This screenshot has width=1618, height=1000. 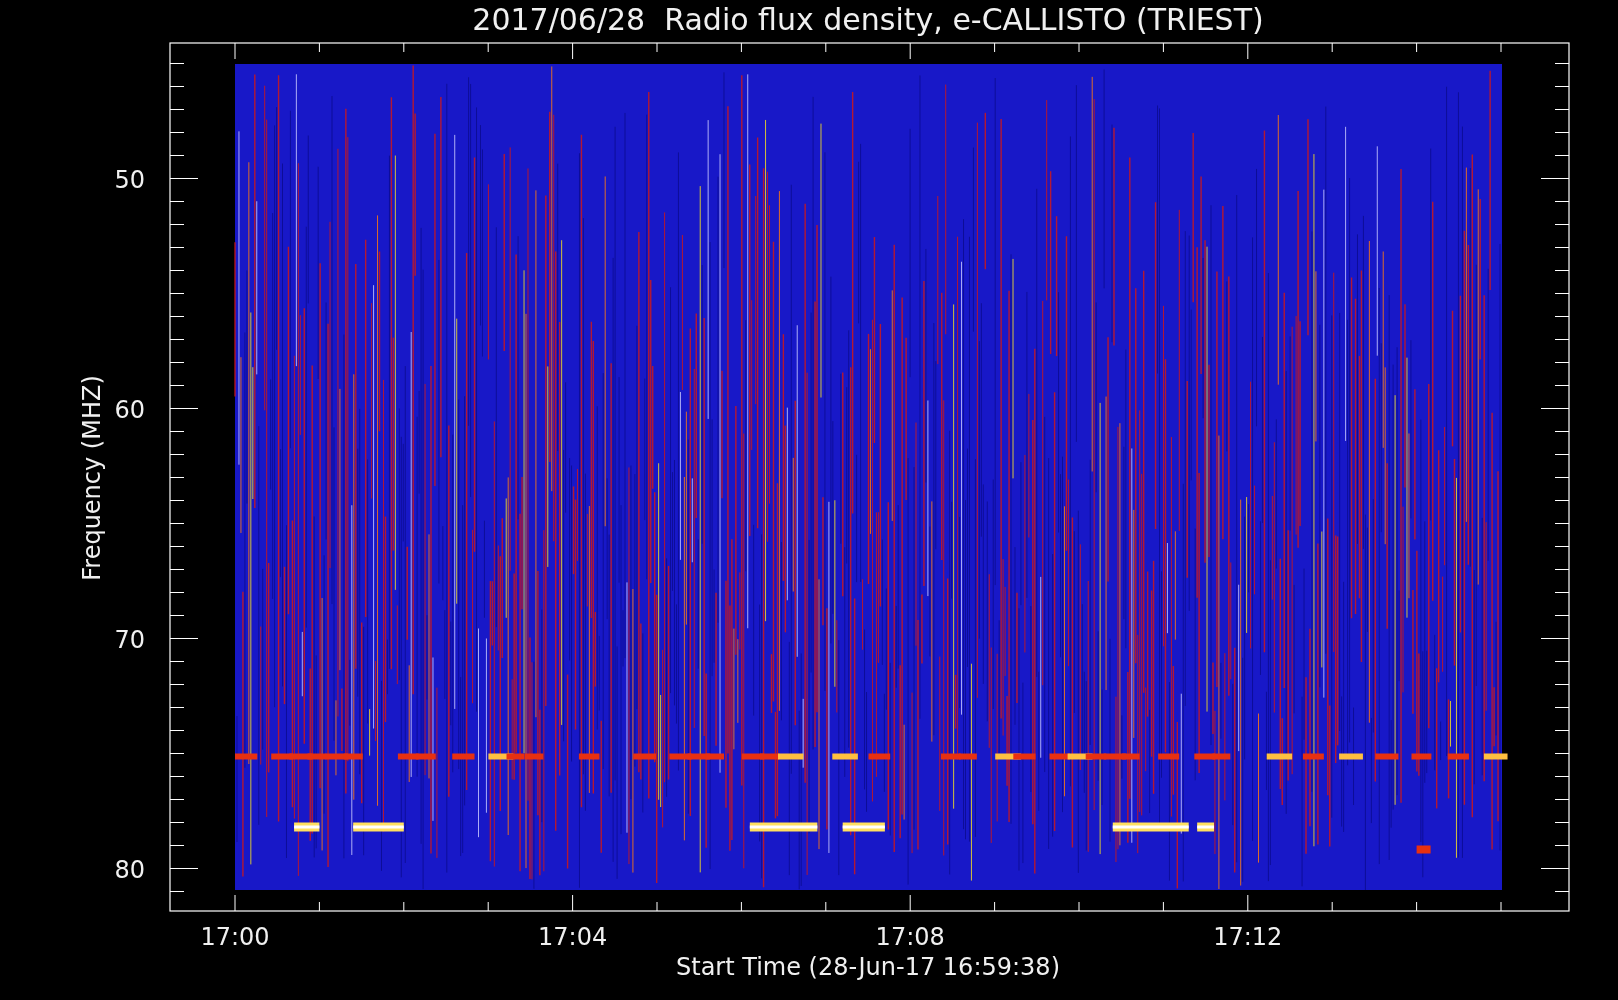 I want to click on tick-label: 50, so click(x=129, y=179).